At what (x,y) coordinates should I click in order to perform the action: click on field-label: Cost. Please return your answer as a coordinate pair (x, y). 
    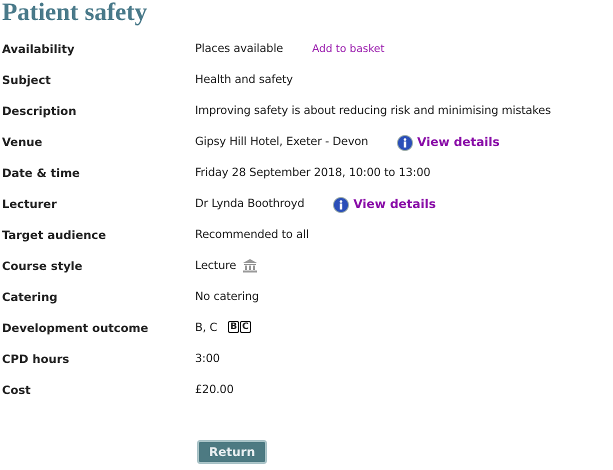
    Looking at the image, I should click on (17, 391).